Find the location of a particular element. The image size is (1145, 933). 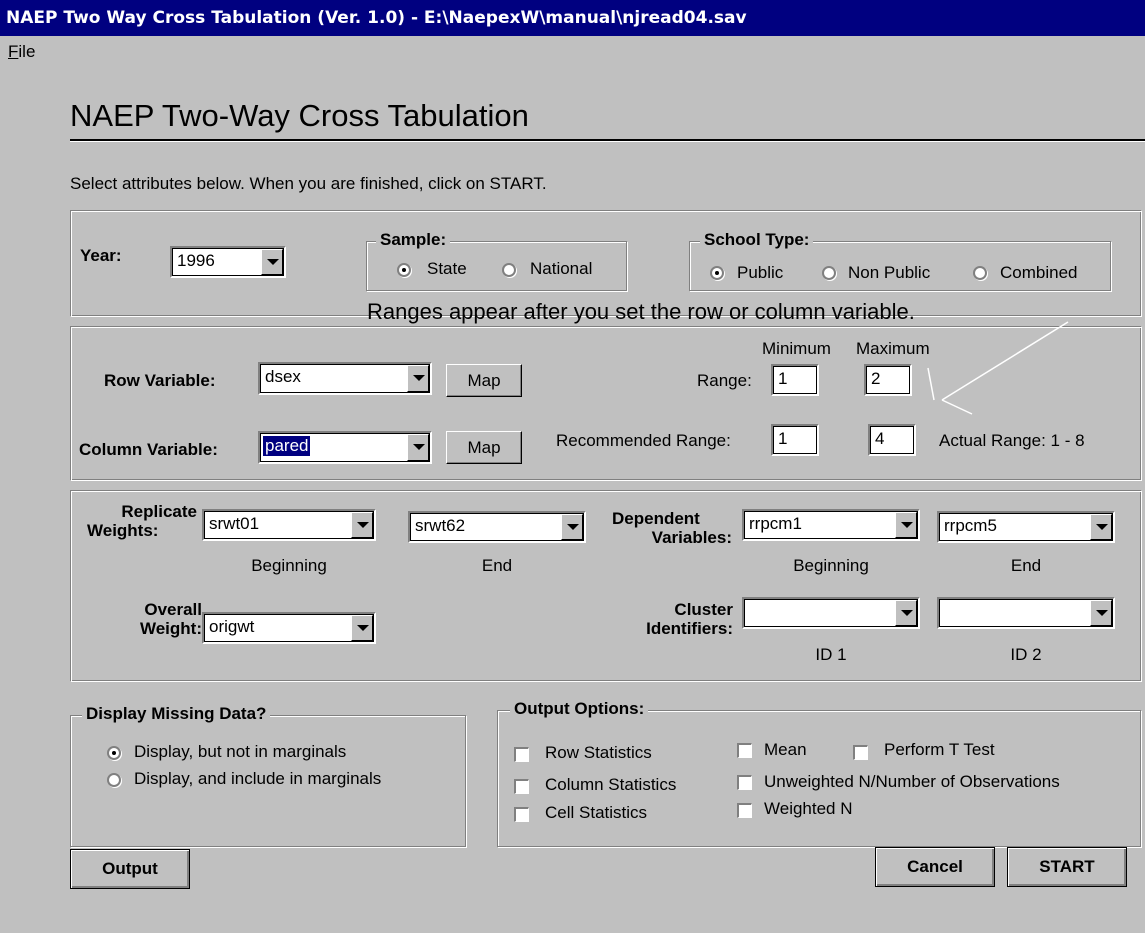

cluster-id1-arrow-icon is located at coordinates (906, 613).